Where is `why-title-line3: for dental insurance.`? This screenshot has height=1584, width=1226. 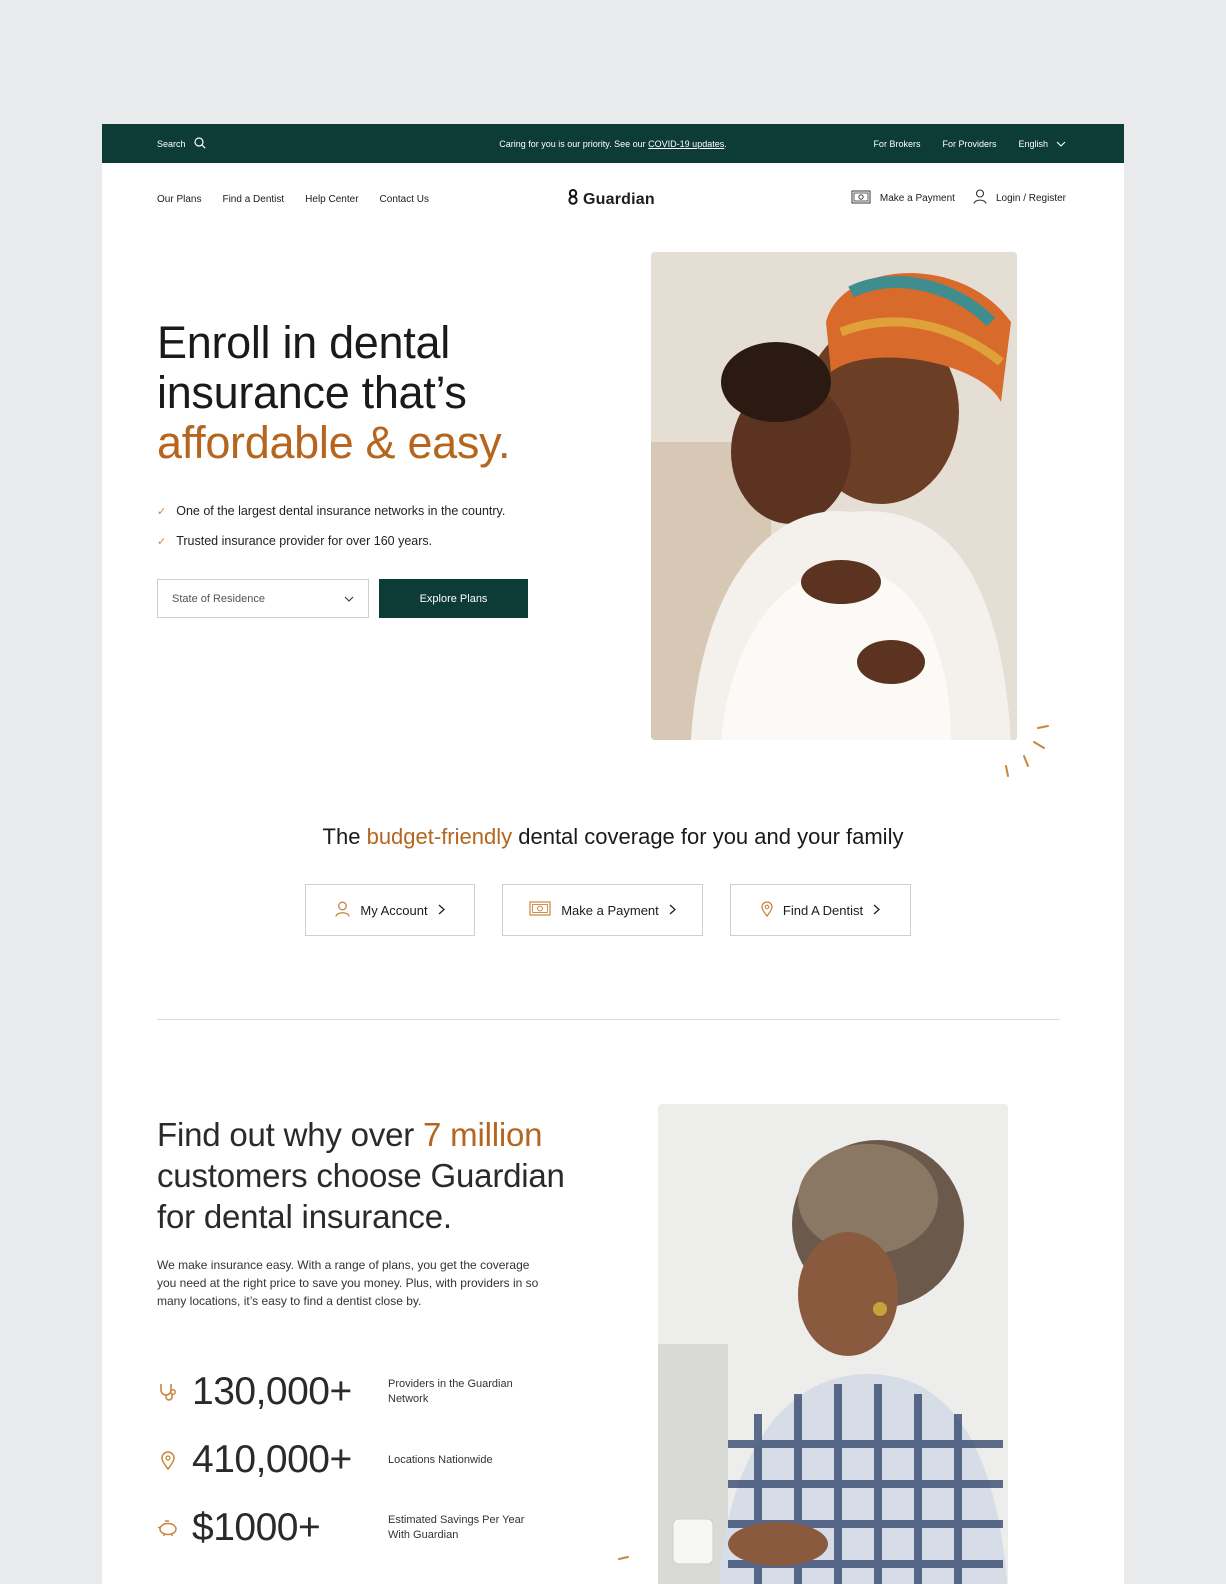 why-title-line3: for dental insurance. is located at coordinates (304, 1216).